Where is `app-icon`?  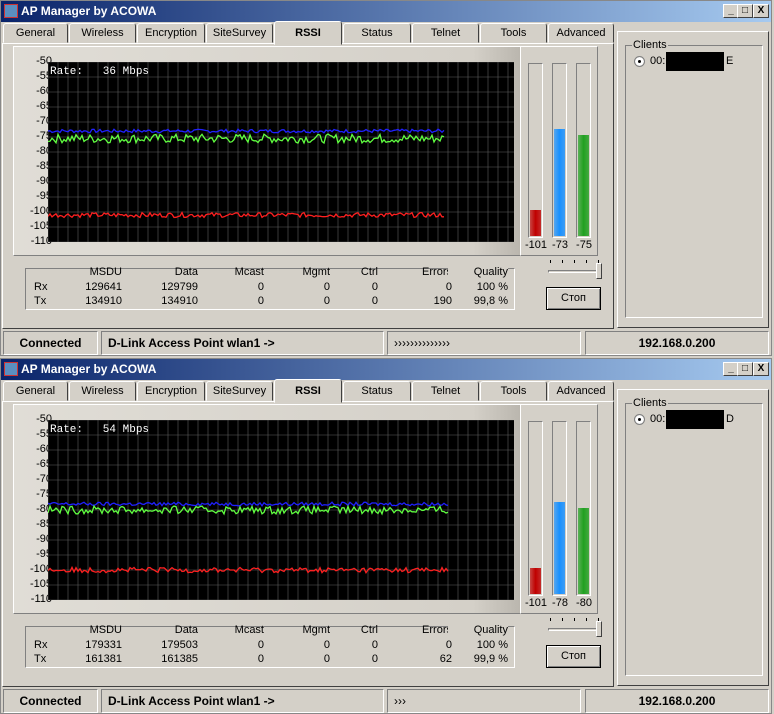
app-icon is located at coordinates (11, 369).